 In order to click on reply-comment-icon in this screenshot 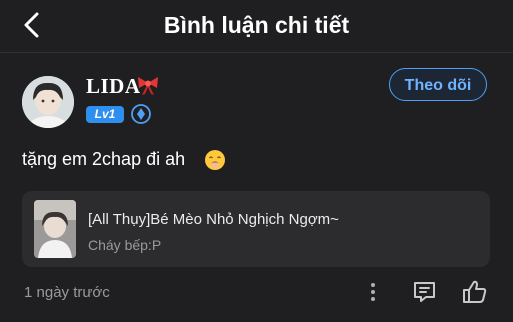, I will do `click(424, 292)`.